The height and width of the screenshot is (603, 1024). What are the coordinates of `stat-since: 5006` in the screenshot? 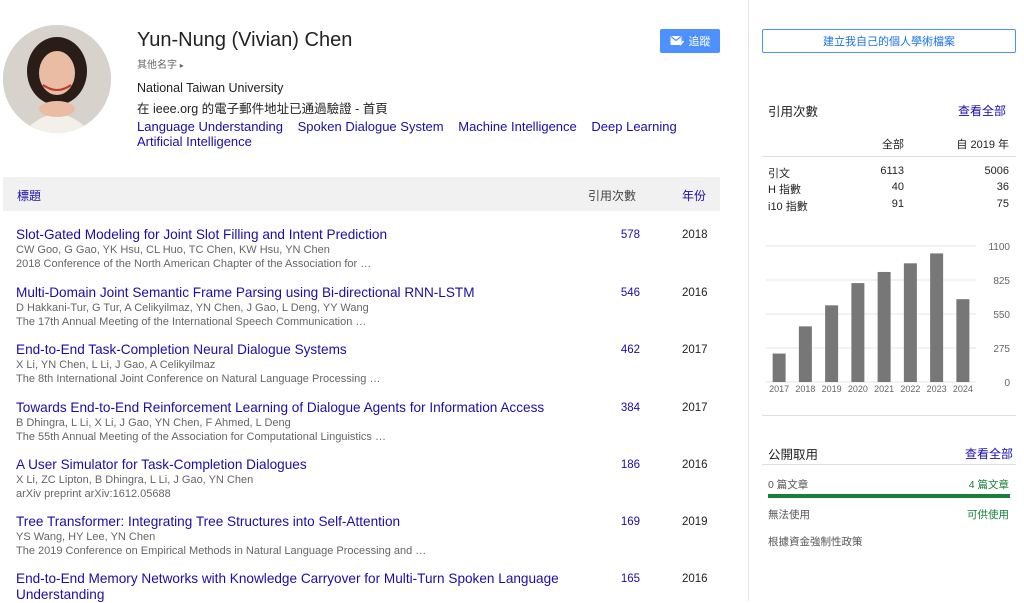 It's located at (996, 171).